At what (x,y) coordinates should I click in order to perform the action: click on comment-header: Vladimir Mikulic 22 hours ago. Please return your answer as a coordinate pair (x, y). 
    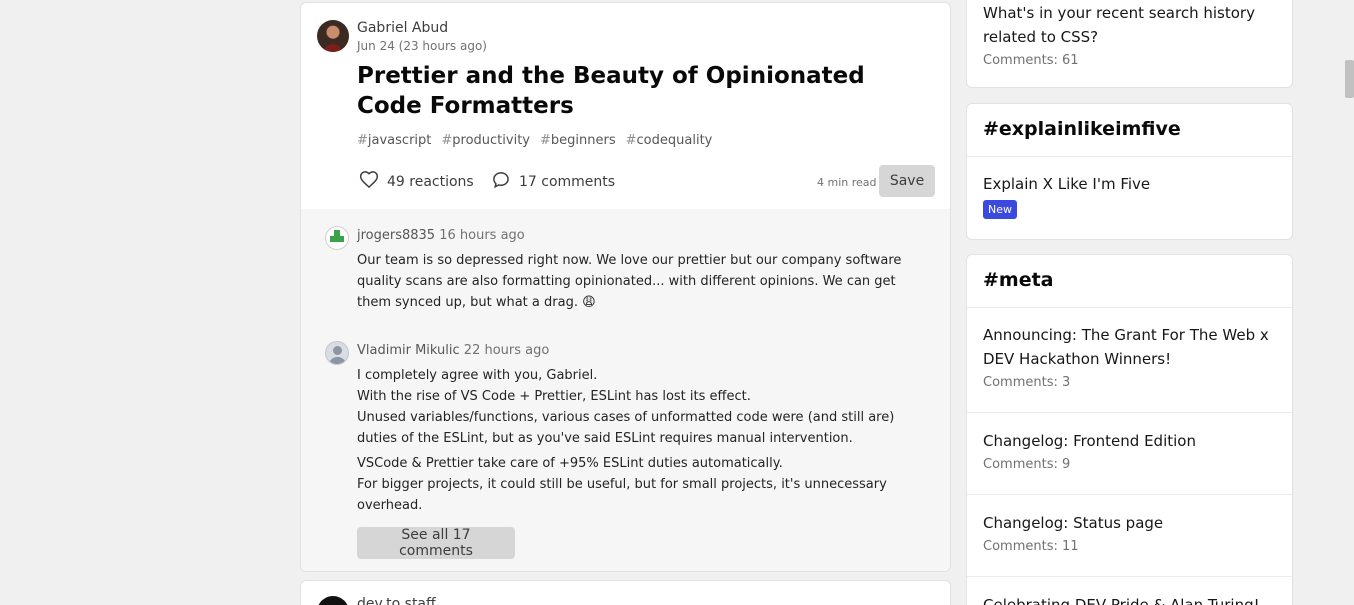
    Looking at the image, I should click on (453, 350).